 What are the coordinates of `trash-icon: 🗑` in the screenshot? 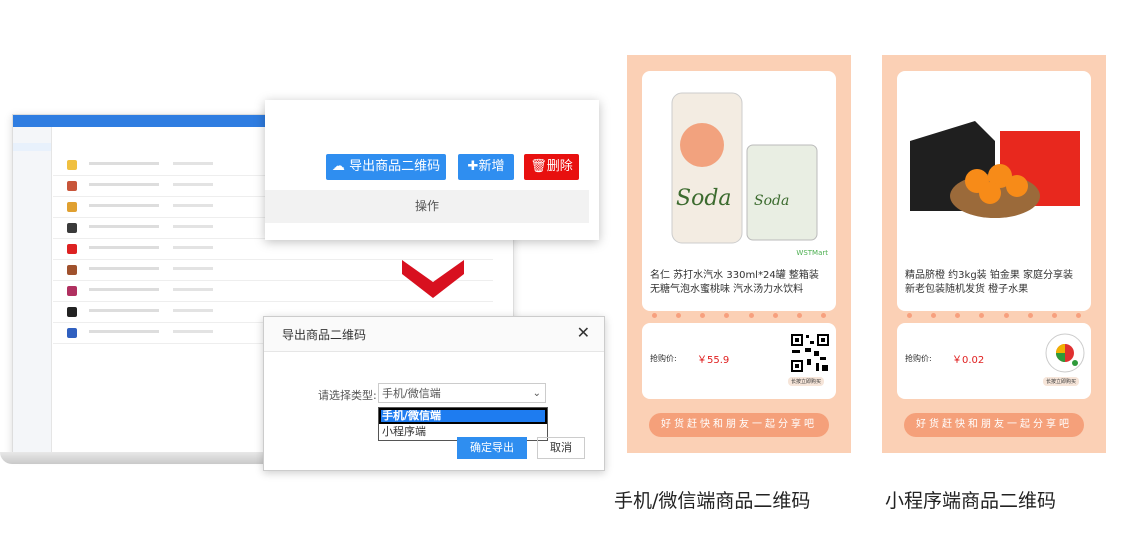 It's located at (538, 166).